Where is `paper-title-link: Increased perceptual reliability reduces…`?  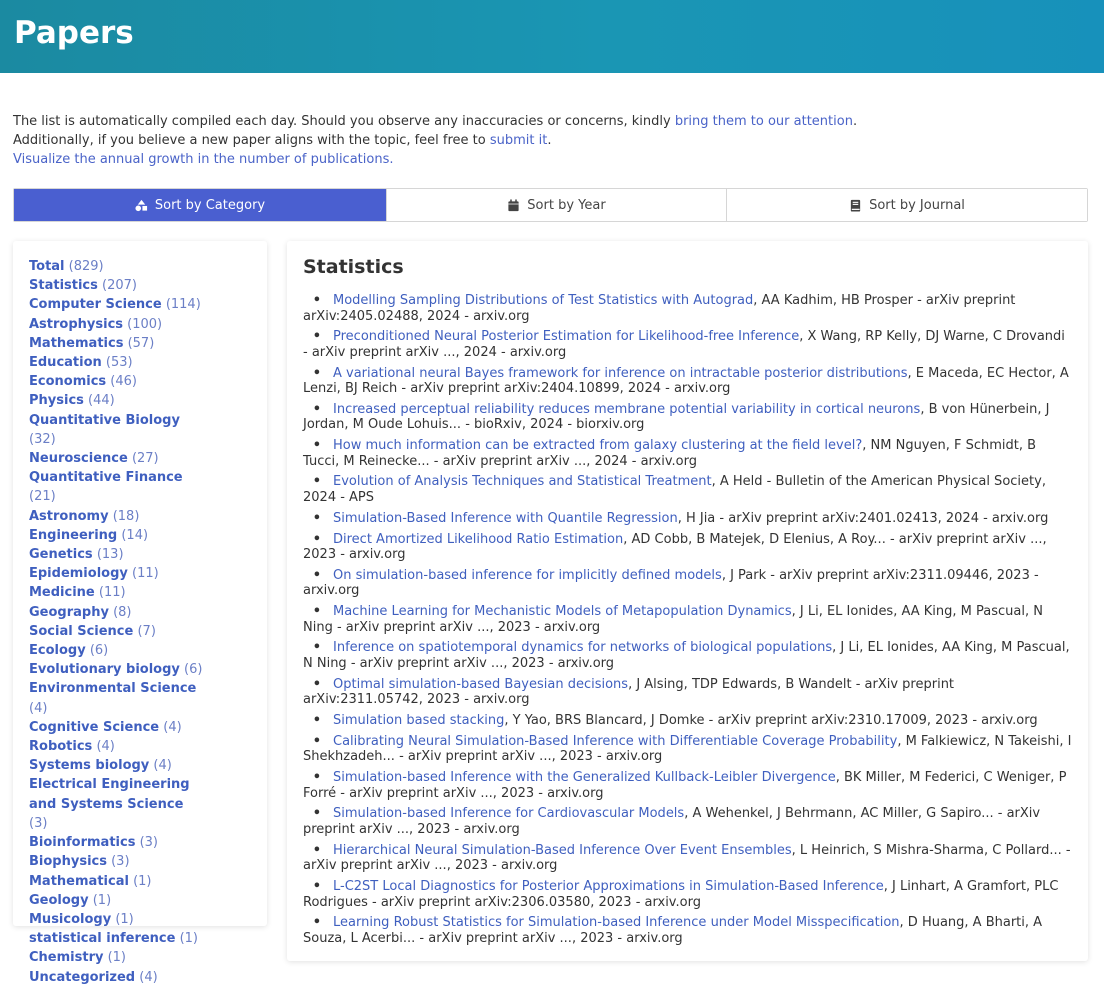
paper-title-link: Increased perceptual reliability reduces… is located at coordinates (626, 409).